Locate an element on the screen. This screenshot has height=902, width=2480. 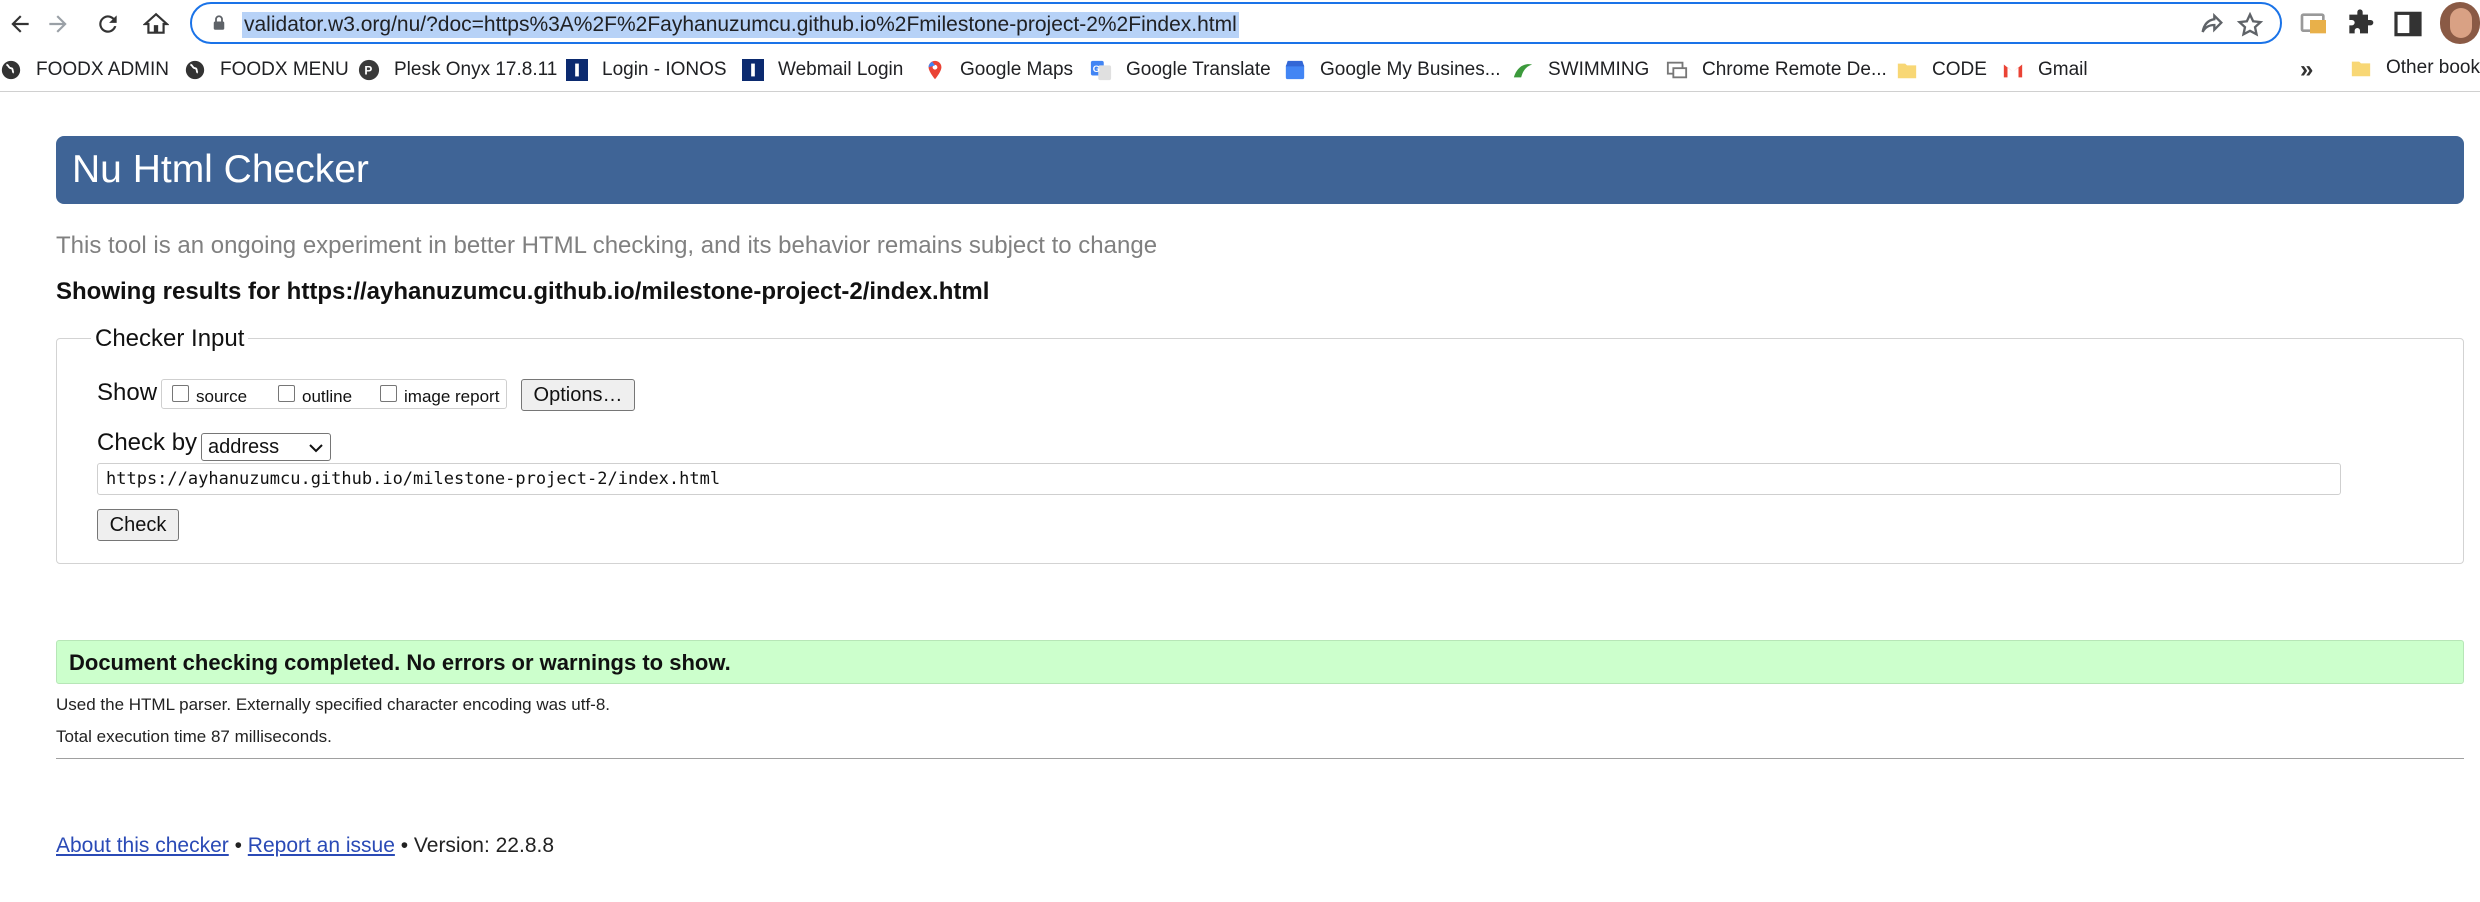
about-link: About this checker is located at coordinates (142, 845).